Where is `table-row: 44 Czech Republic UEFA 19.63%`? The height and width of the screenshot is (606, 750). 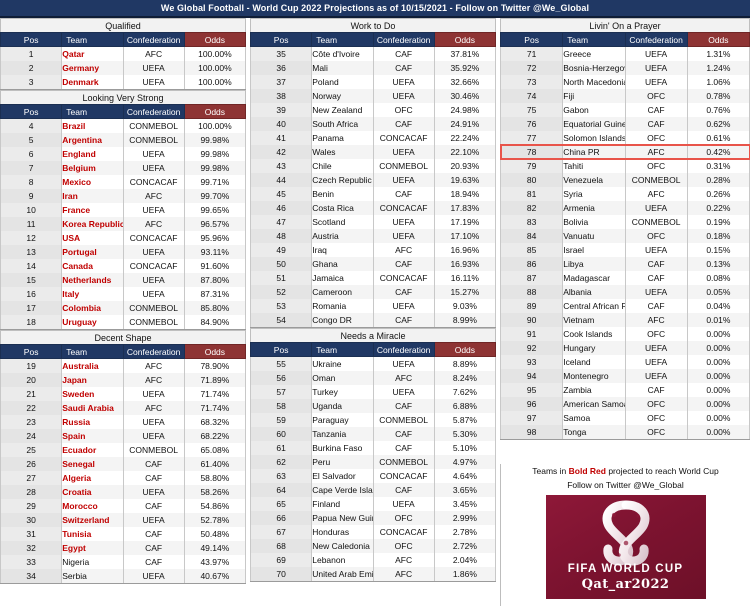
table-row: 44 Czech Republic UEFA 19.63% is located at coordinates (373, 180).